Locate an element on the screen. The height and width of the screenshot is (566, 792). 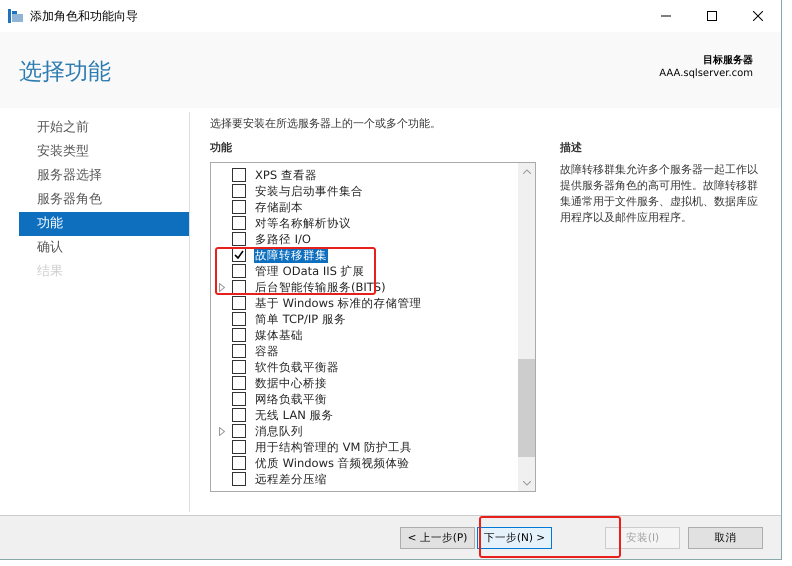
feature-label: 数据中心桥接 is located at coordinates (291, 383).